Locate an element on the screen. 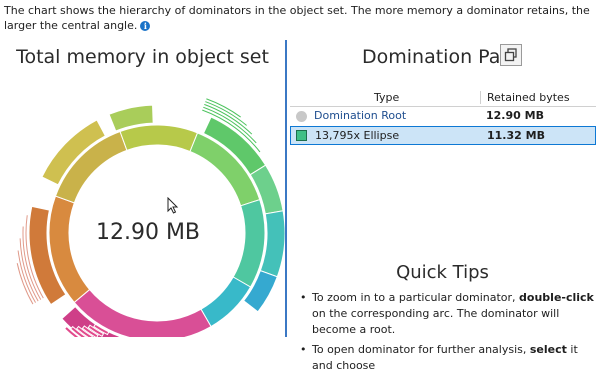 The width and height of the screenshot is (600, 378). green-box-icon is located at coordinates (301, 135).